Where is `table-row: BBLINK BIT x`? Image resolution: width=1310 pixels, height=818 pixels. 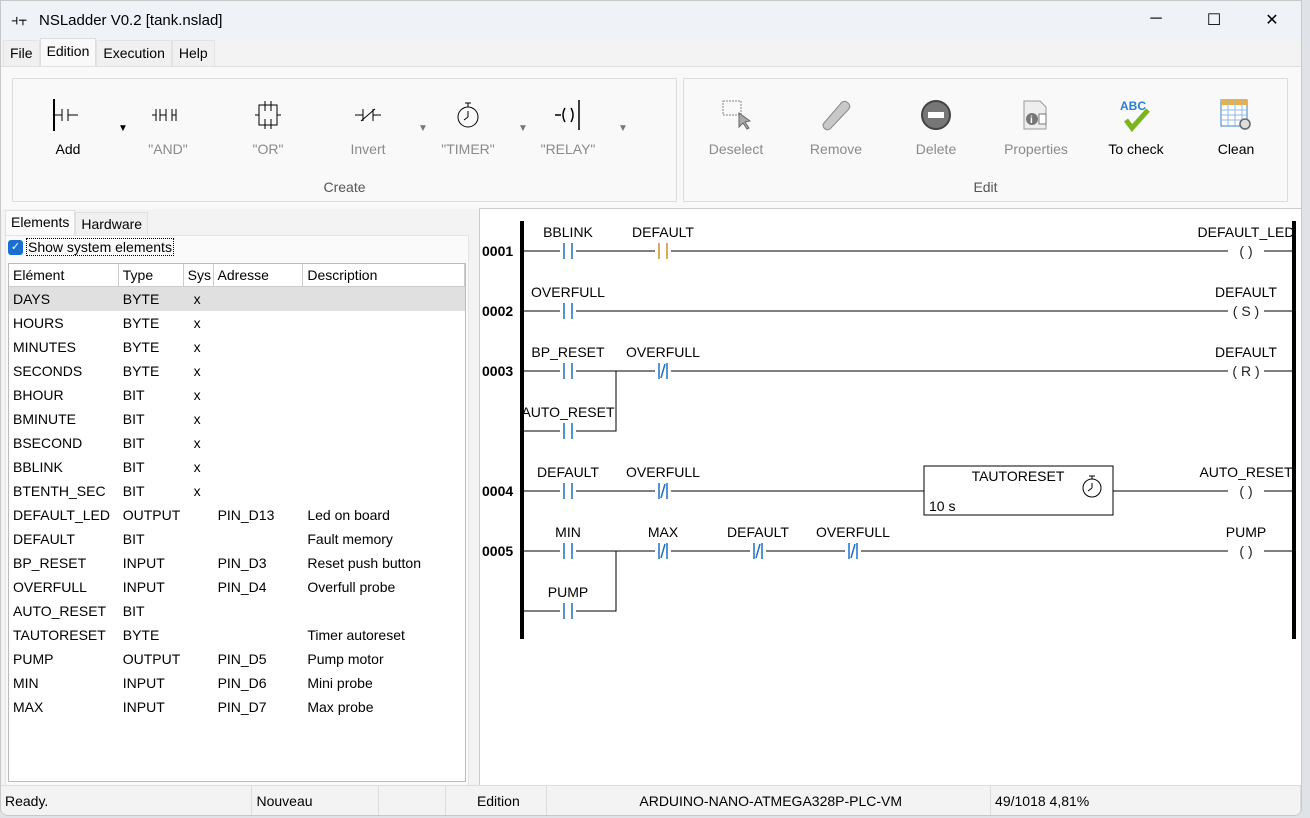 table-row: BBLINK BIT x is located at coordinates (237, 467).